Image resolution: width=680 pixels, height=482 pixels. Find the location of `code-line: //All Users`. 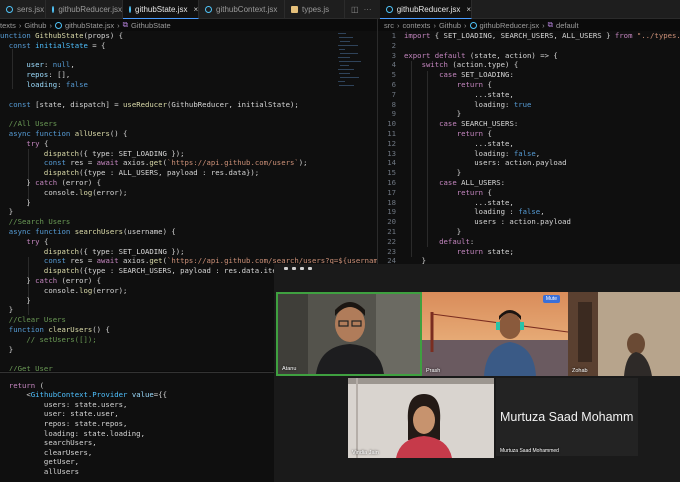

code-line: //All Users is located at coordinates (28, 124).